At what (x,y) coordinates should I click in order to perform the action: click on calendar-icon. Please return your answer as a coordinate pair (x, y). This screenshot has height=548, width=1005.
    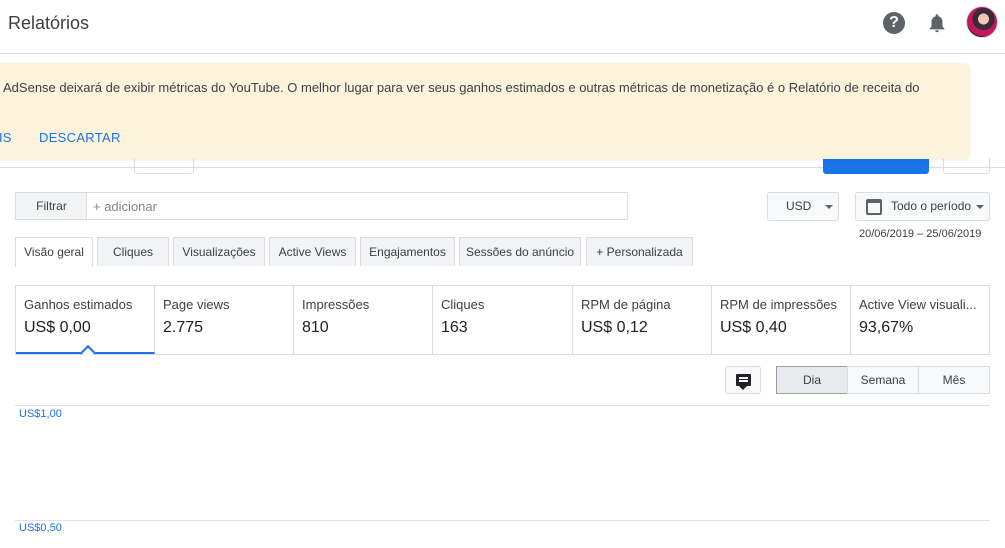
    Looking at the image, I should click on (874, 207).